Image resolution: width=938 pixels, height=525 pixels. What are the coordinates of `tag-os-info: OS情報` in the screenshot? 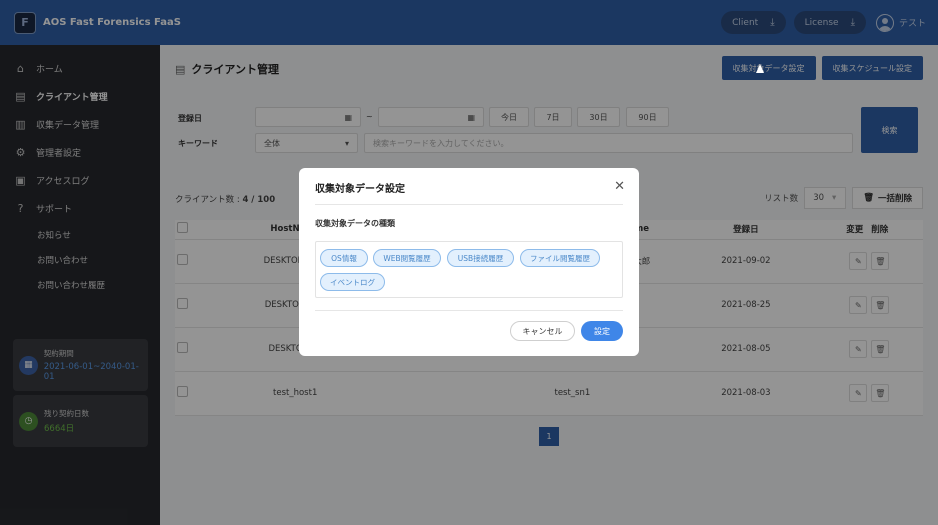 It's located at (344, 258).